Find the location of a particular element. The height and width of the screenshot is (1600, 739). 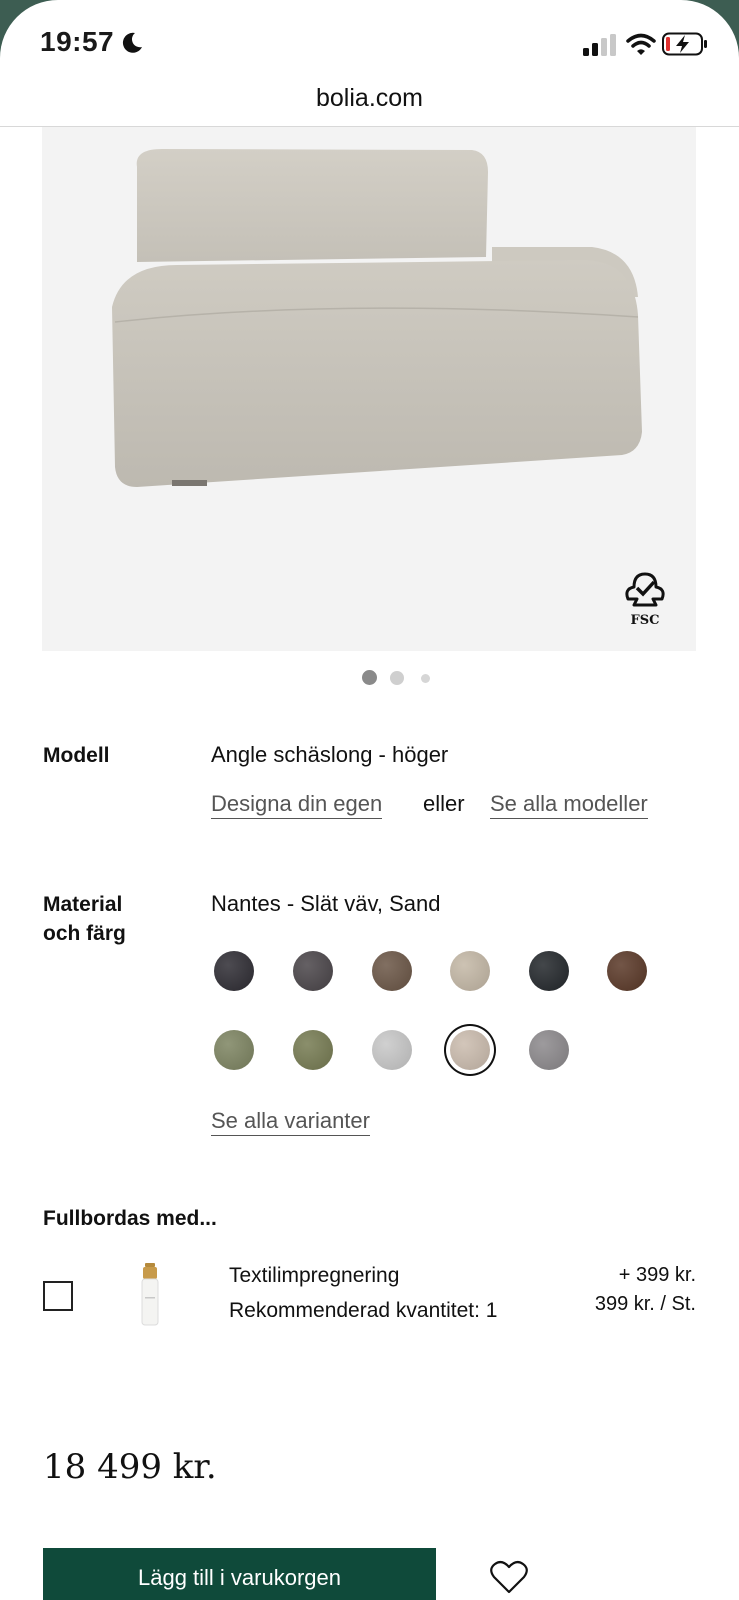

material-label-line2: och färg is located at coordinates (84, 933).